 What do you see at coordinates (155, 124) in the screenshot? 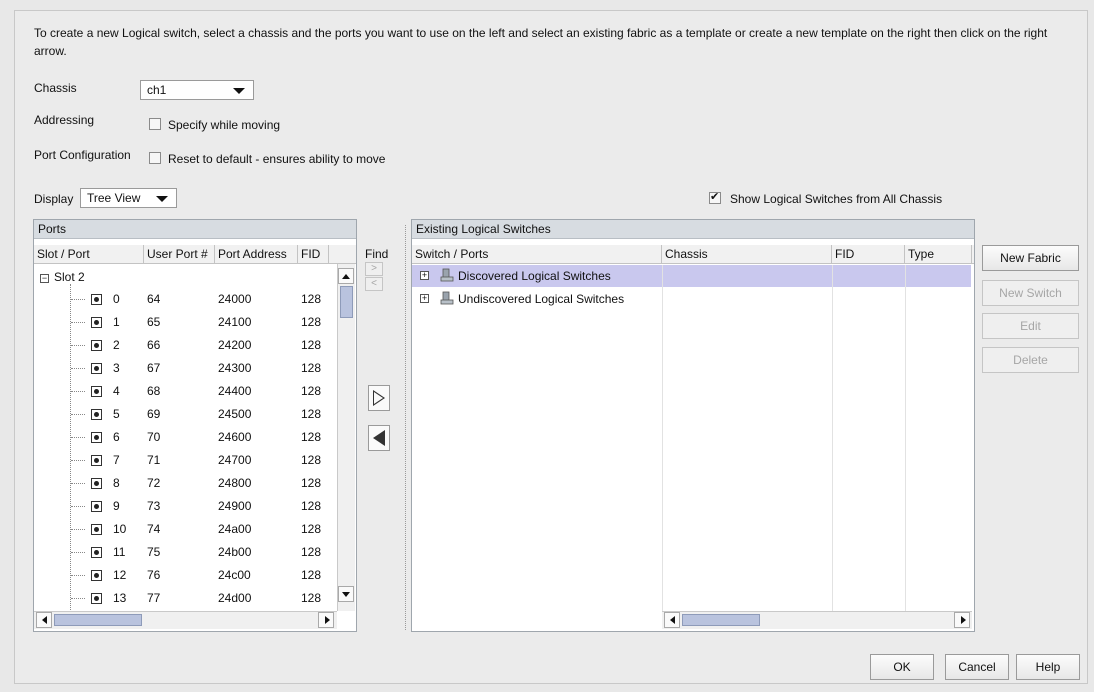
I see `addressing-checkbox` at bounding box center [155, 124].